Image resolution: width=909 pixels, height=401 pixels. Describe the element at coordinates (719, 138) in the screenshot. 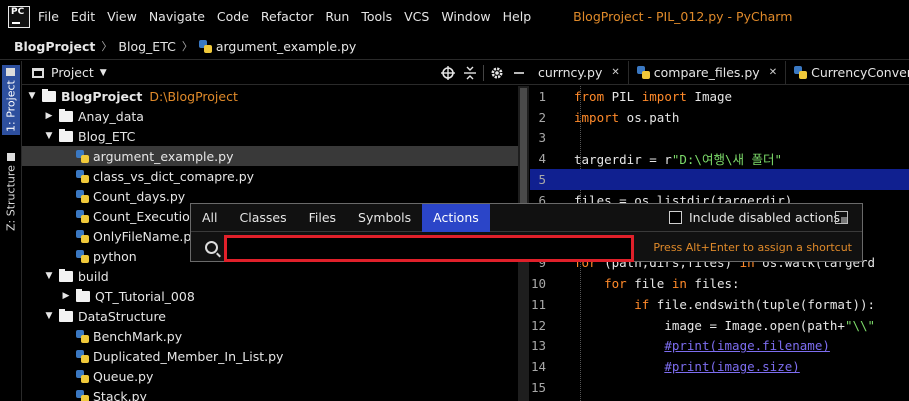

I see `code-line: 3` at that location.